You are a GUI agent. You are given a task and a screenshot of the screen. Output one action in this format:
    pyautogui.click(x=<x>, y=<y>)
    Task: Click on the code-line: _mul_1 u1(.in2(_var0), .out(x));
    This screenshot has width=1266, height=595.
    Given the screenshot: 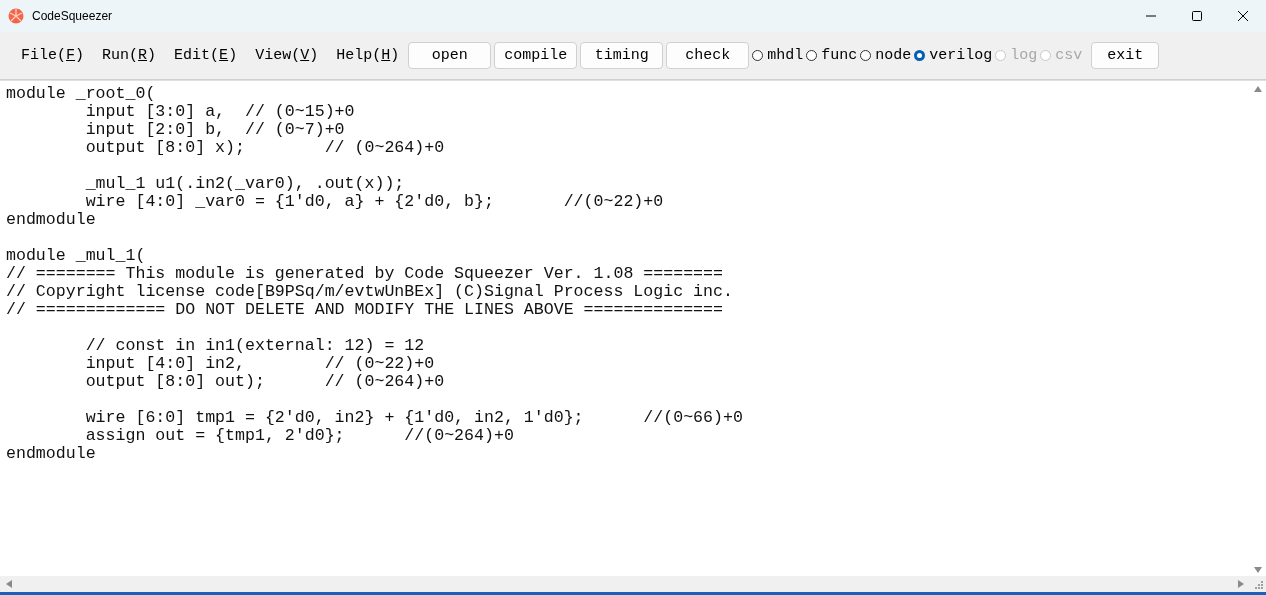 What is the action you would take?
    pyautogui.click(x=245, y=184)
    